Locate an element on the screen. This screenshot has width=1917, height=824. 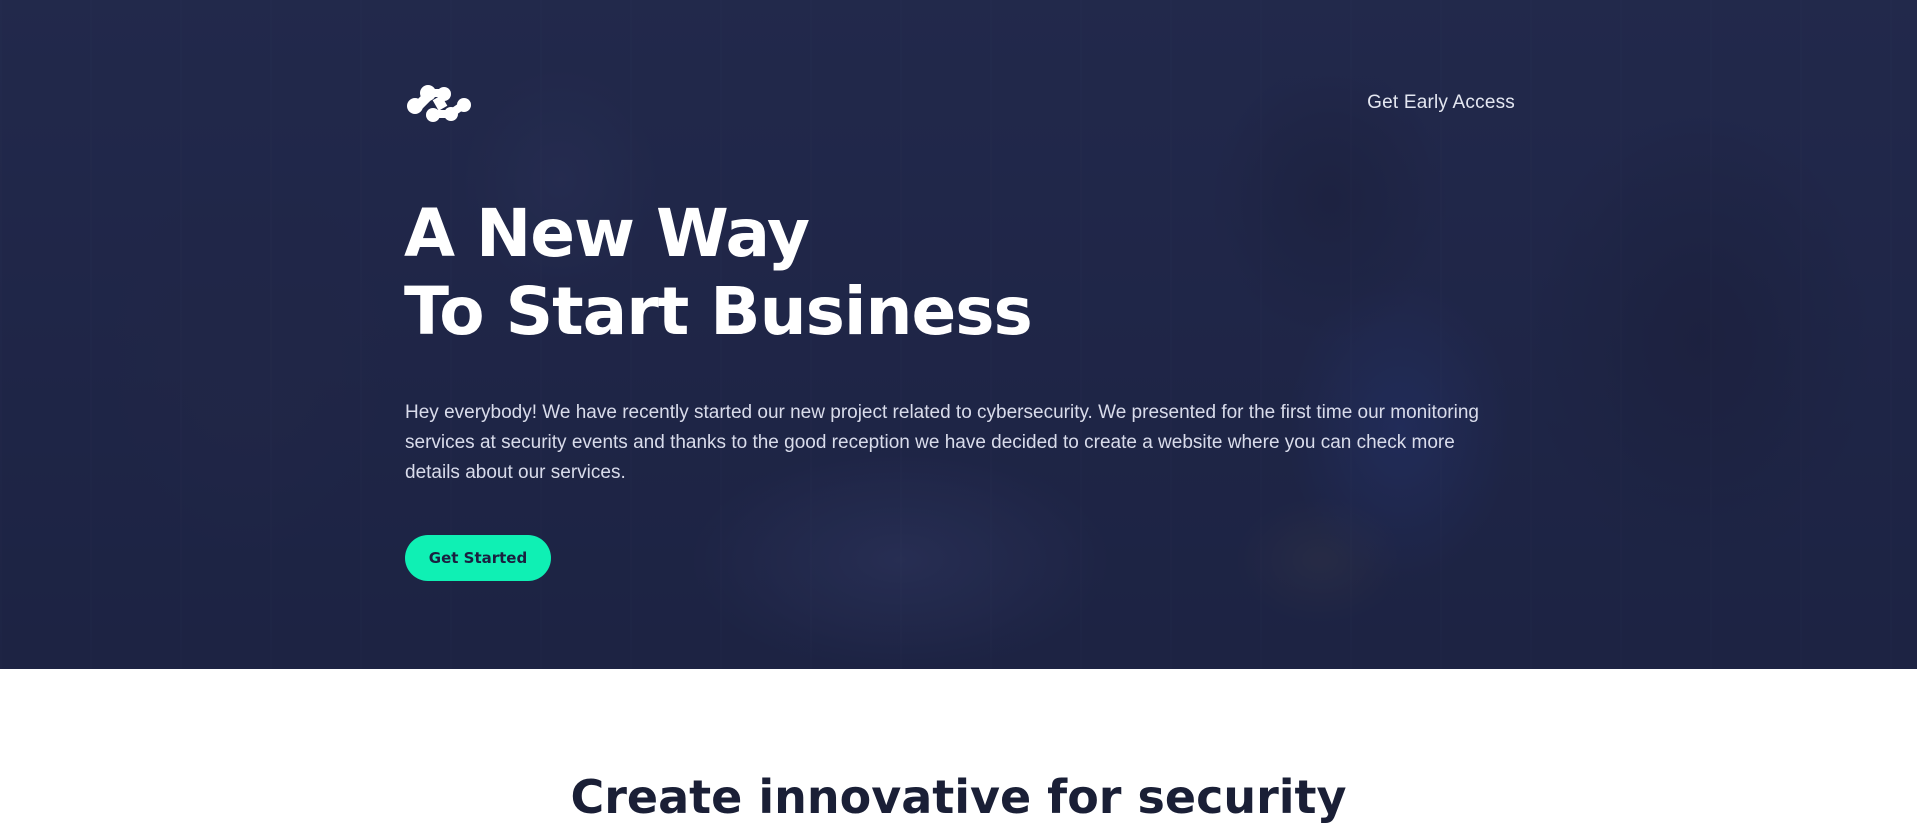
molecule-logo-icon is located at coordinates (439, 104).